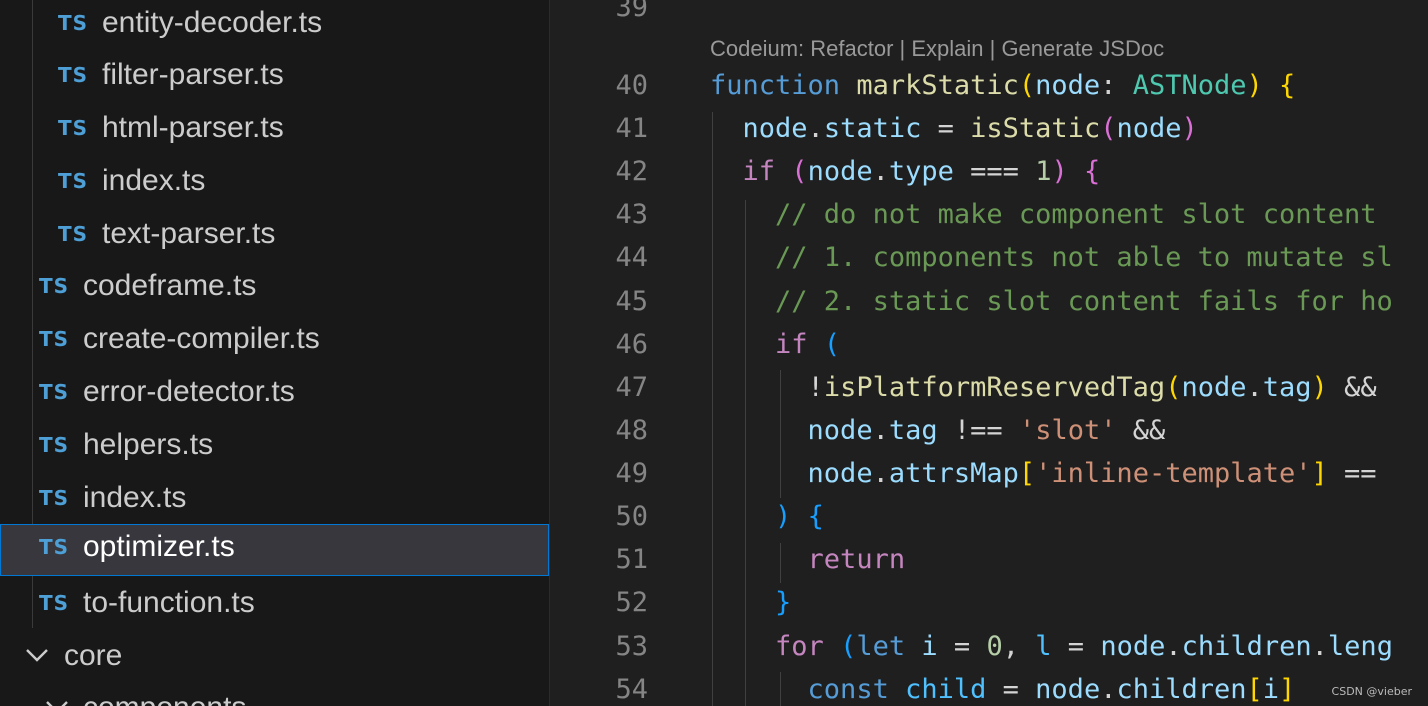  What do you see at coordinates (631, 689) in the screenshot?
I see `line-number: 54` at bounding box center [631, 689].